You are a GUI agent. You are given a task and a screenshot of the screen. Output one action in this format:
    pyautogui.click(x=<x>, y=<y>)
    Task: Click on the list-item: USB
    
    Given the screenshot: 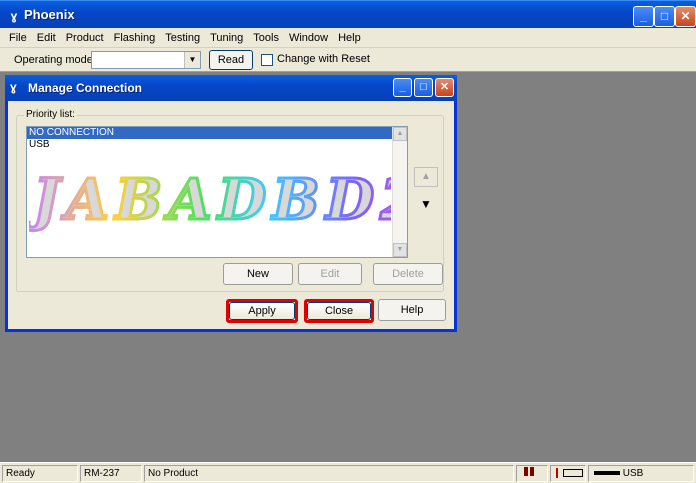 What is the action you would take?
    pyautogui.click(x=217, y=145)
    